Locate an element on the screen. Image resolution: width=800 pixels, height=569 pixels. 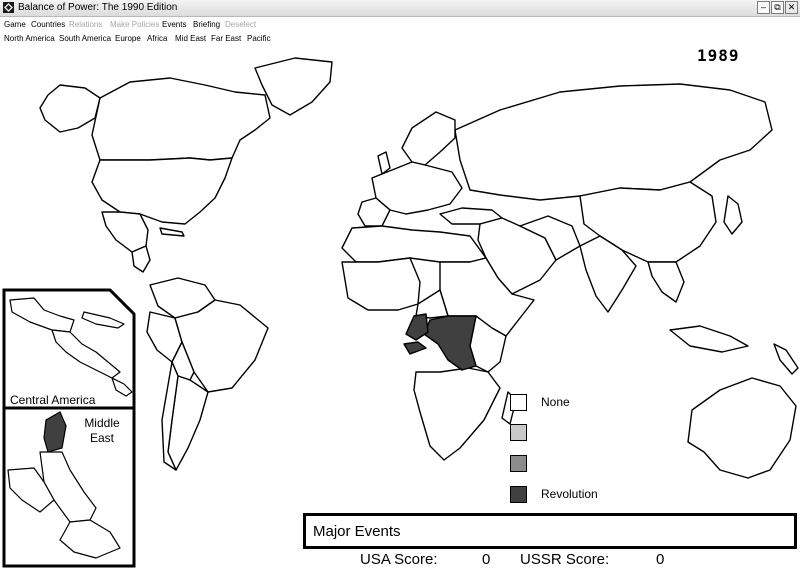
country-north-africa is located at coordinates (414, 244).